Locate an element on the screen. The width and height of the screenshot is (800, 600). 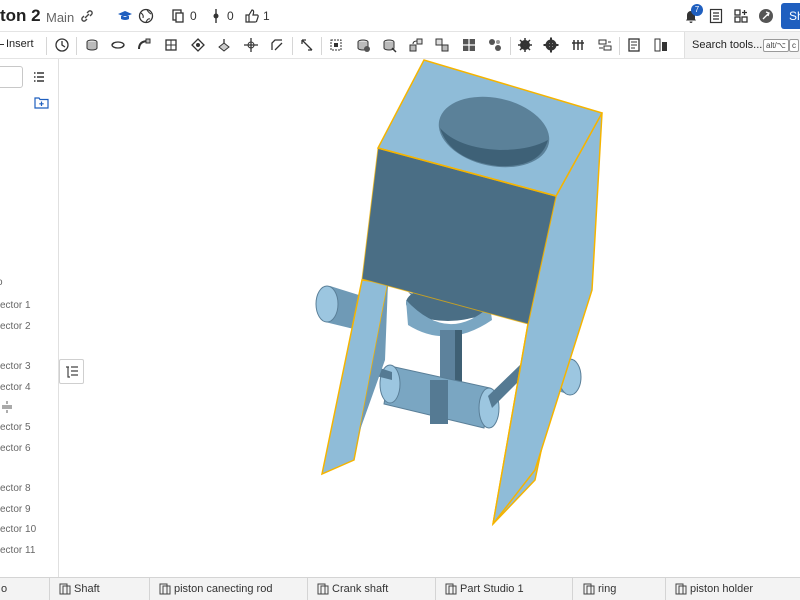
chamfer-icon is located at coordinates (277, 45).